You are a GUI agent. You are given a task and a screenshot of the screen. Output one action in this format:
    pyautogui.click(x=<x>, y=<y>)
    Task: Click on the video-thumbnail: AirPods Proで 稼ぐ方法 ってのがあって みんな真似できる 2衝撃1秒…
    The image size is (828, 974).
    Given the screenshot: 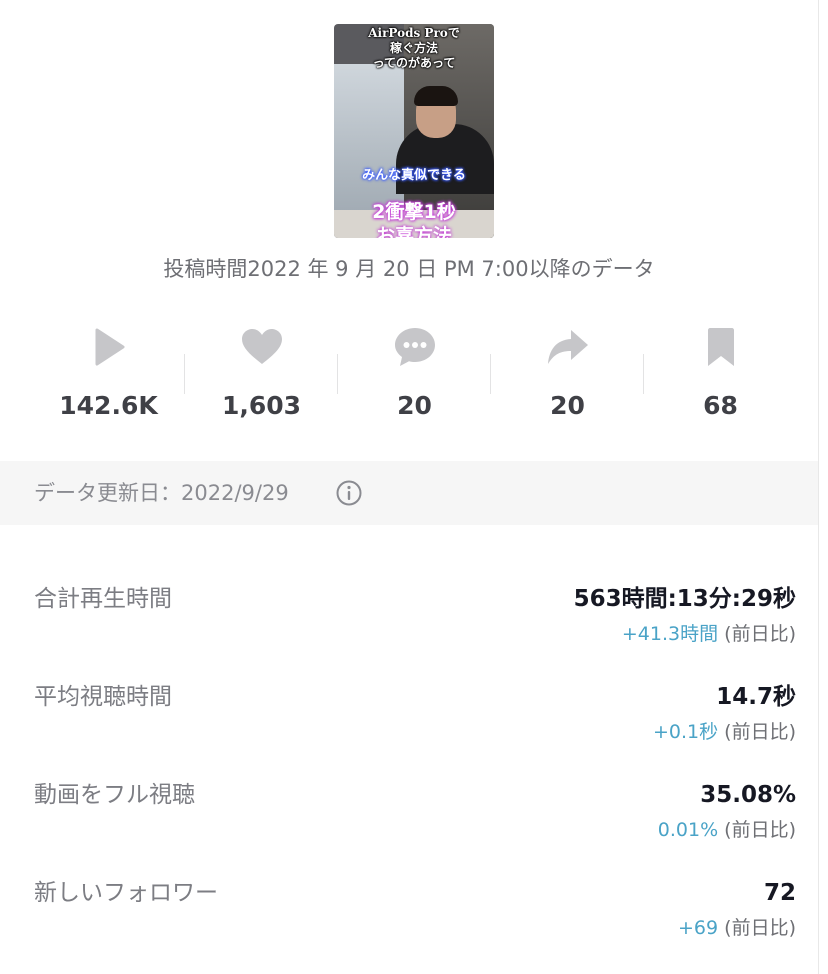 What is the action you would take?
    pyautogui.click(x=414, y=131)
    